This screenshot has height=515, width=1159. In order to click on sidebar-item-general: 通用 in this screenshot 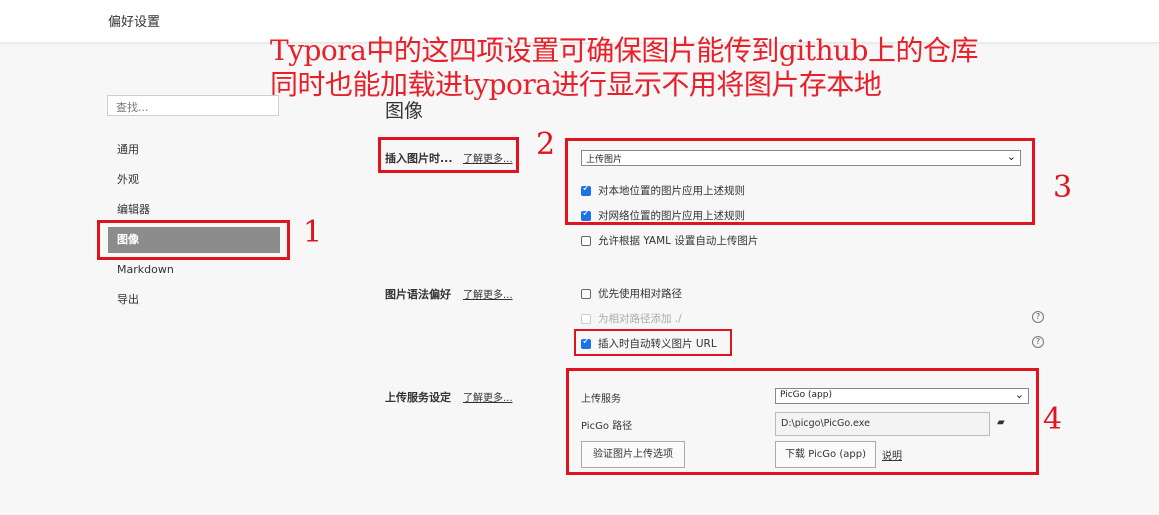, I will do `click(194, 150)`.